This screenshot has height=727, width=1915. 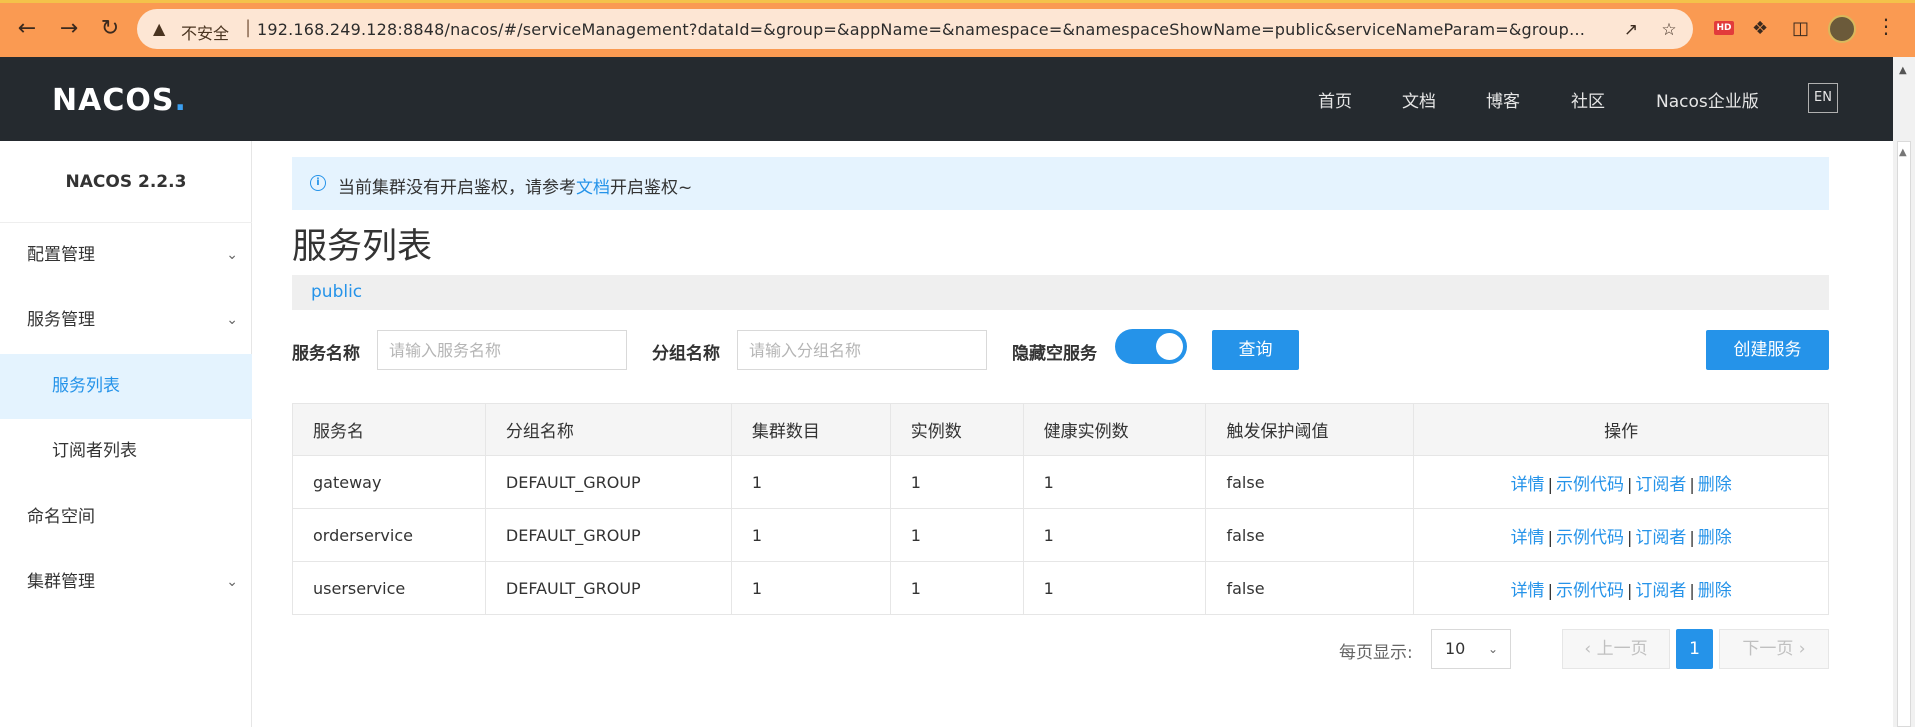 What do you see at coordinates (1335, 99) in the screenshot?
I see `nav-home: 首页` at bounding box center [1335, 99].